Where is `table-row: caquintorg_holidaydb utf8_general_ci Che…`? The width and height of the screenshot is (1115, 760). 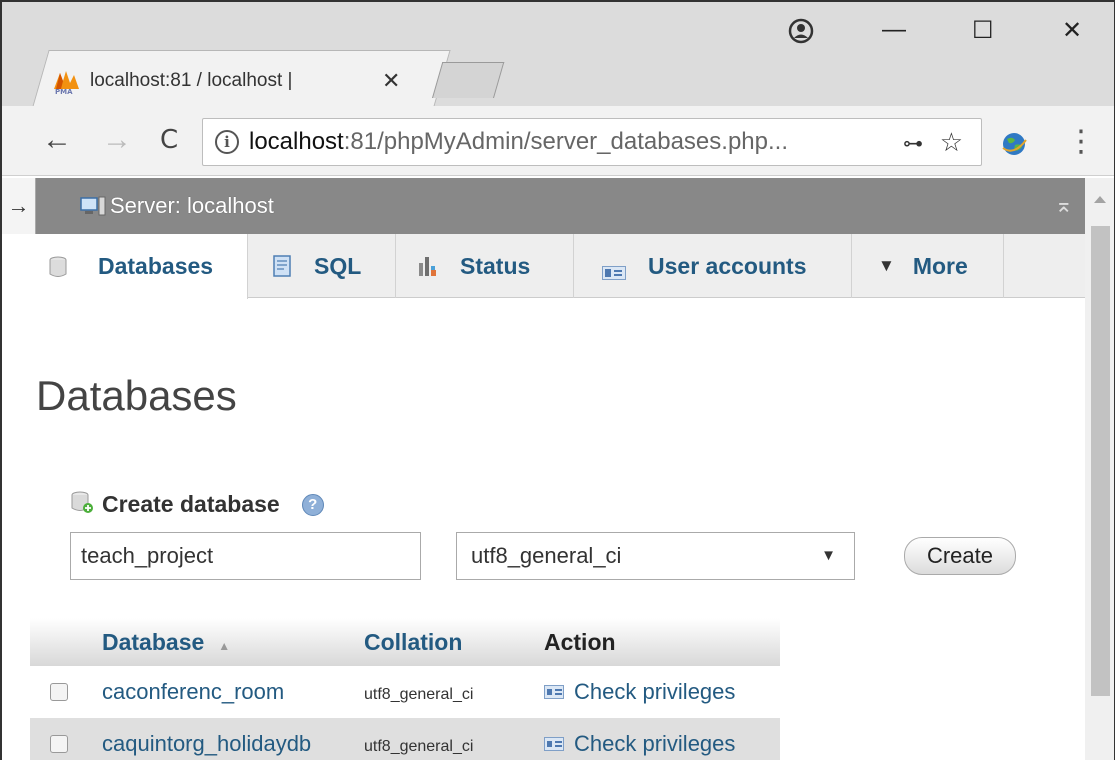
table-row: caquintorg_holidaydb utf8_general_ci Che… is located at coordinates (405, 739).